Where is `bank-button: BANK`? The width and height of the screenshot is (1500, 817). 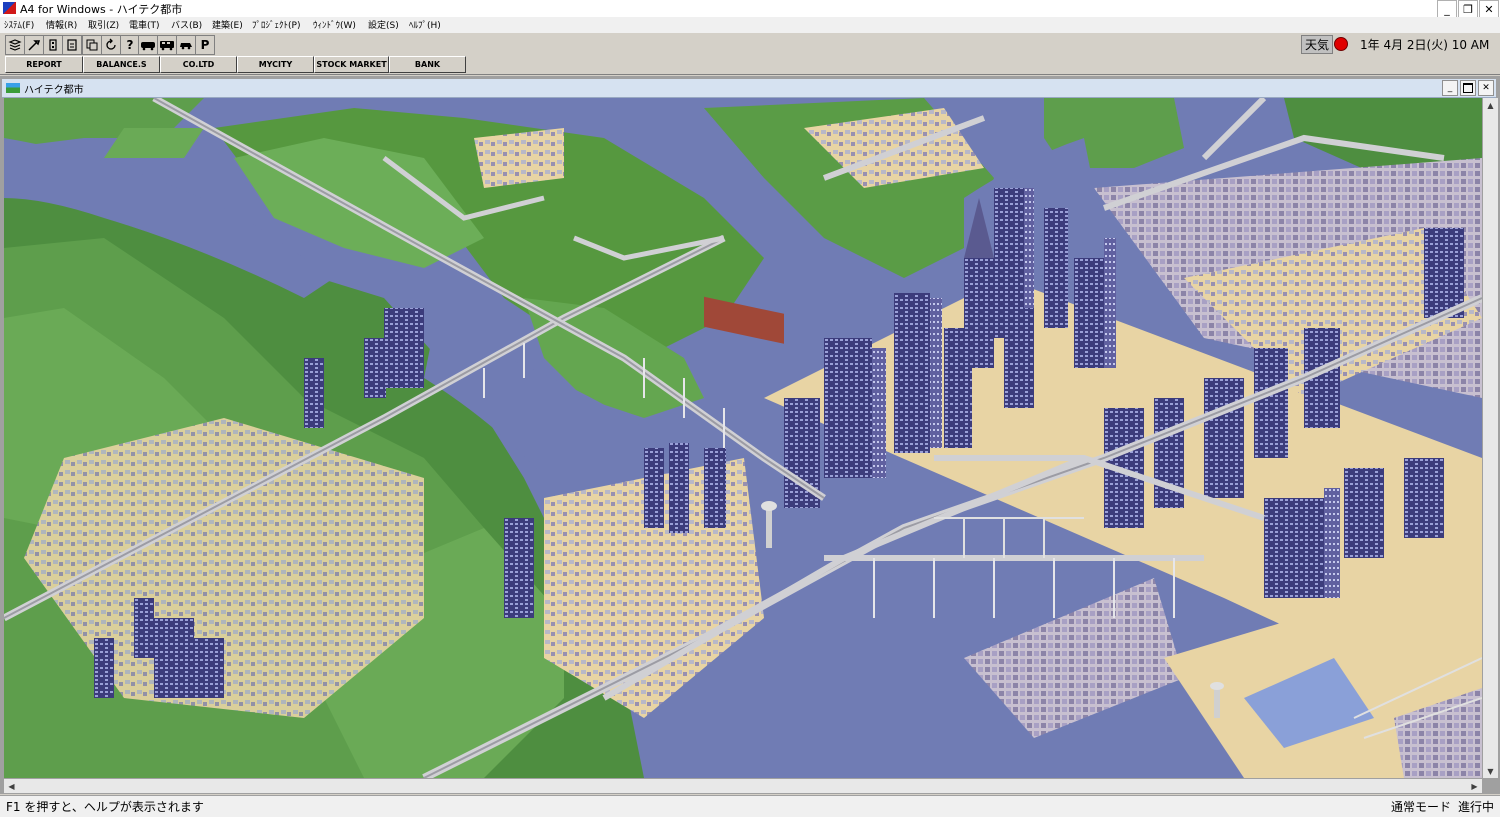
bank-button: BANK is located at coordinates (427, 64).